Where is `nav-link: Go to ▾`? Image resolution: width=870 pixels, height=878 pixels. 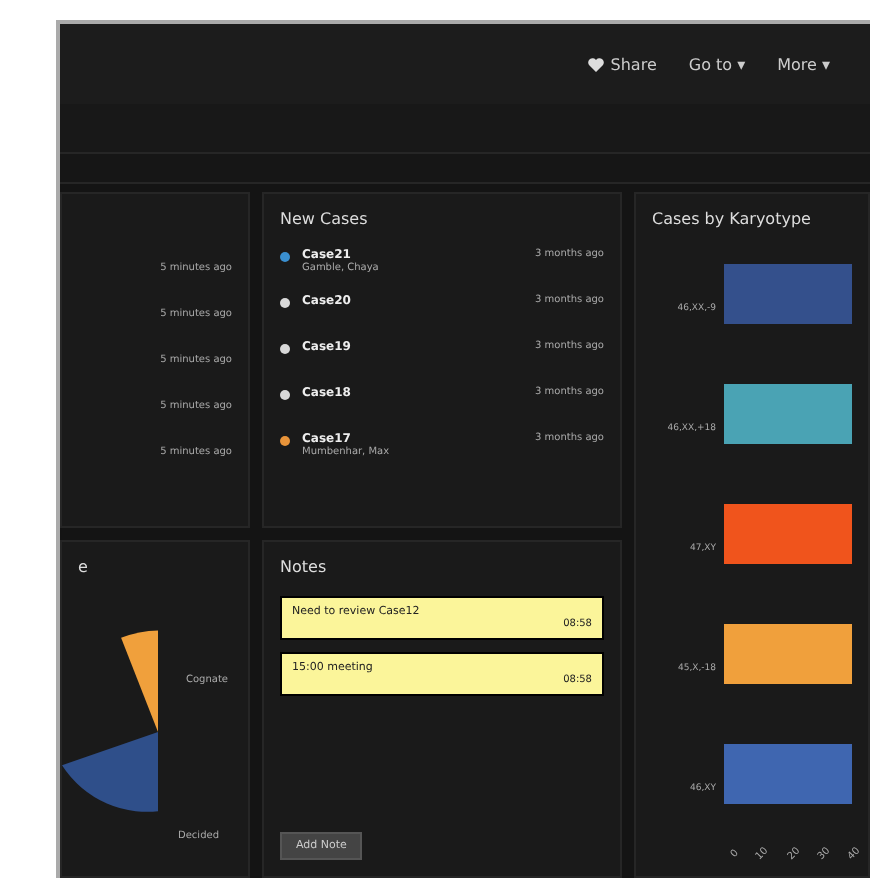
nav-link: Go to ▾ is located at coordinates (717, 64).